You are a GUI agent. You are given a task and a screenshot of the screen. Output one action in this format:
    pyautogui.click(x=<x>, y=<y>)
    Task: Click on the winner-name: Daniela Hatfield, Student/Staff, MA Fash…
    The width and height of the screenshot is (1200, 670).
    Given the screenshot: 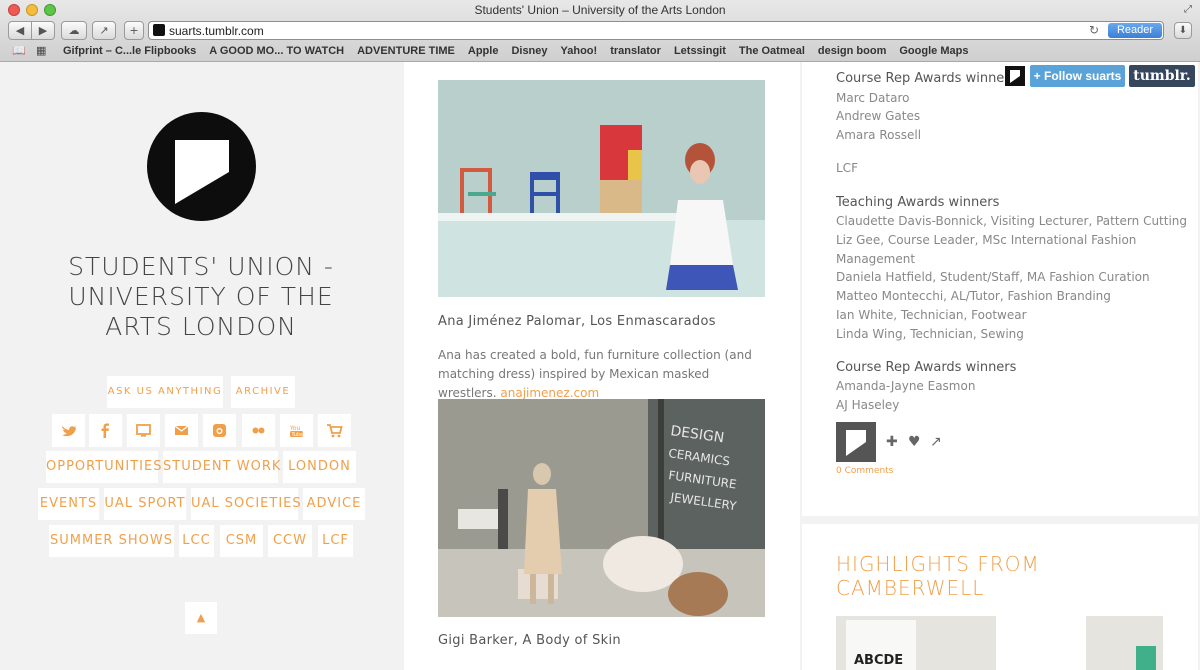 What is the action you would take?
    pyautogui.click(x=993, y=277)
    